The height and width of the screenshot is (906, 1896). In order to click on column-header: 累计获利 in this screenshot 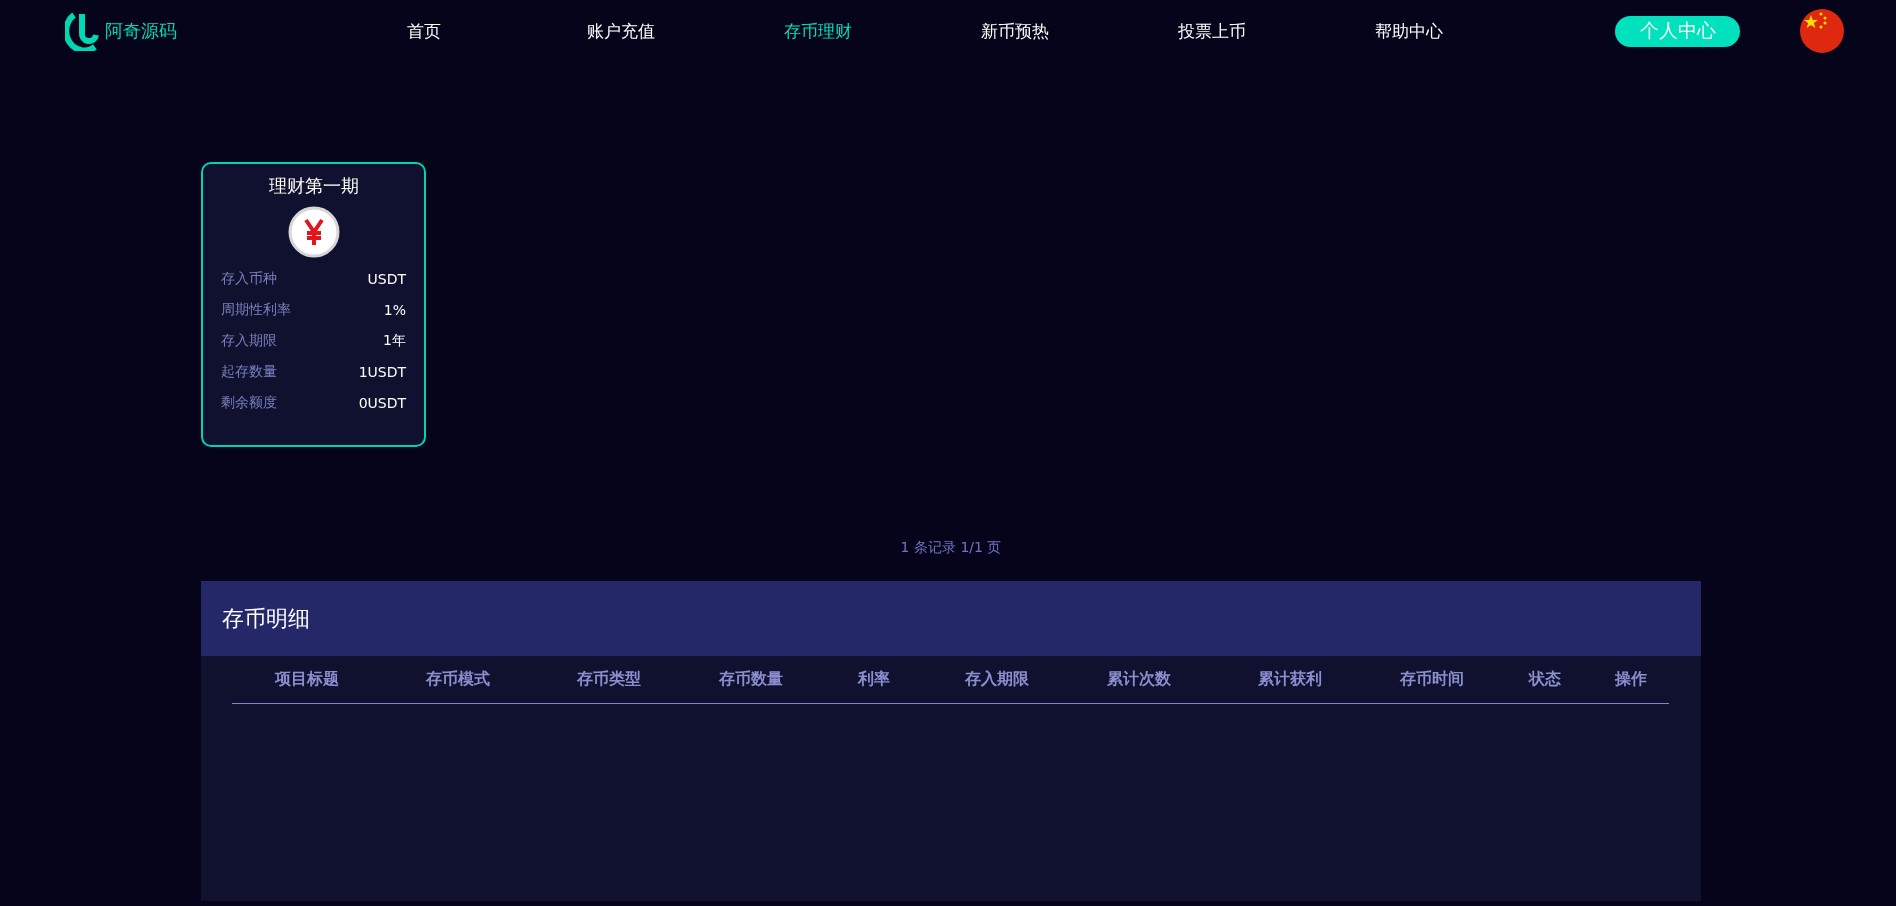, I will do `click(1289, 679)`.